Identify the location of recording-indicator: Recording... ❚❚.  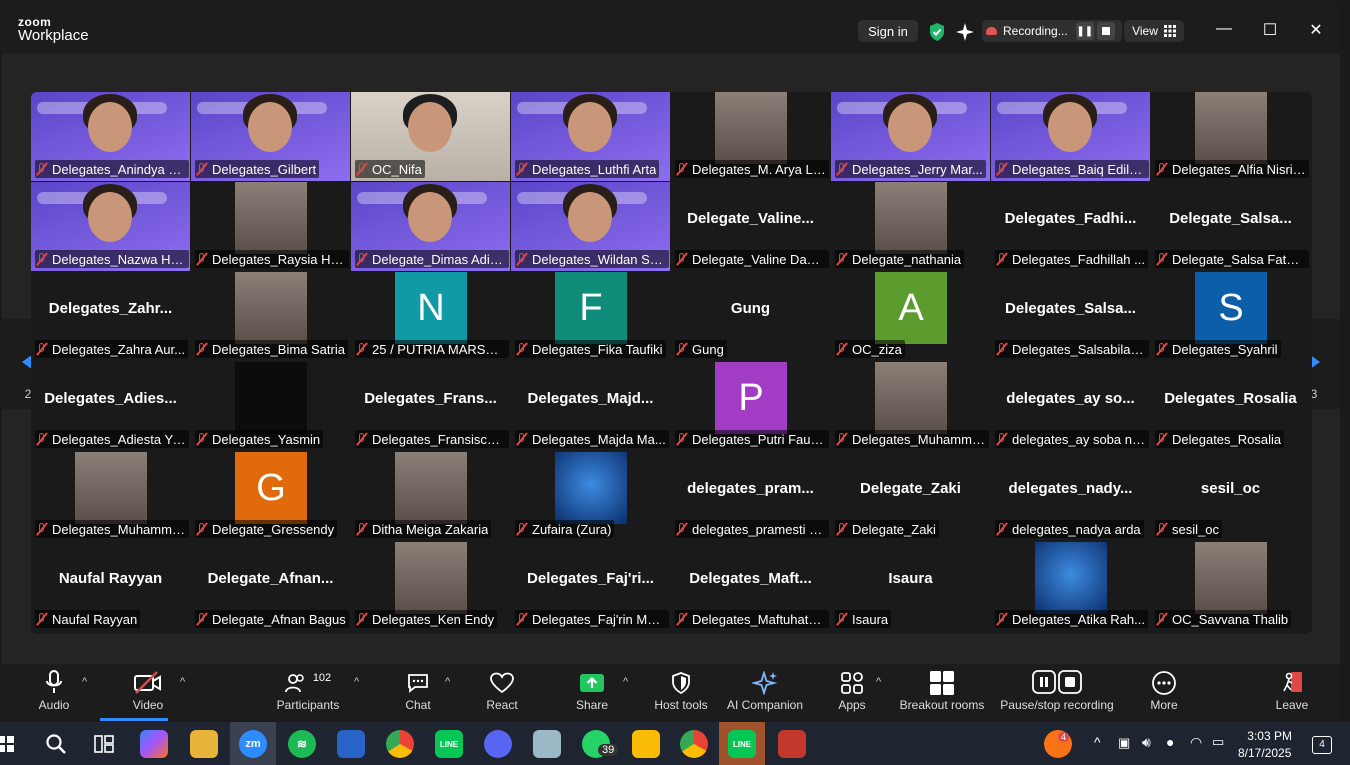
(1052, 31).